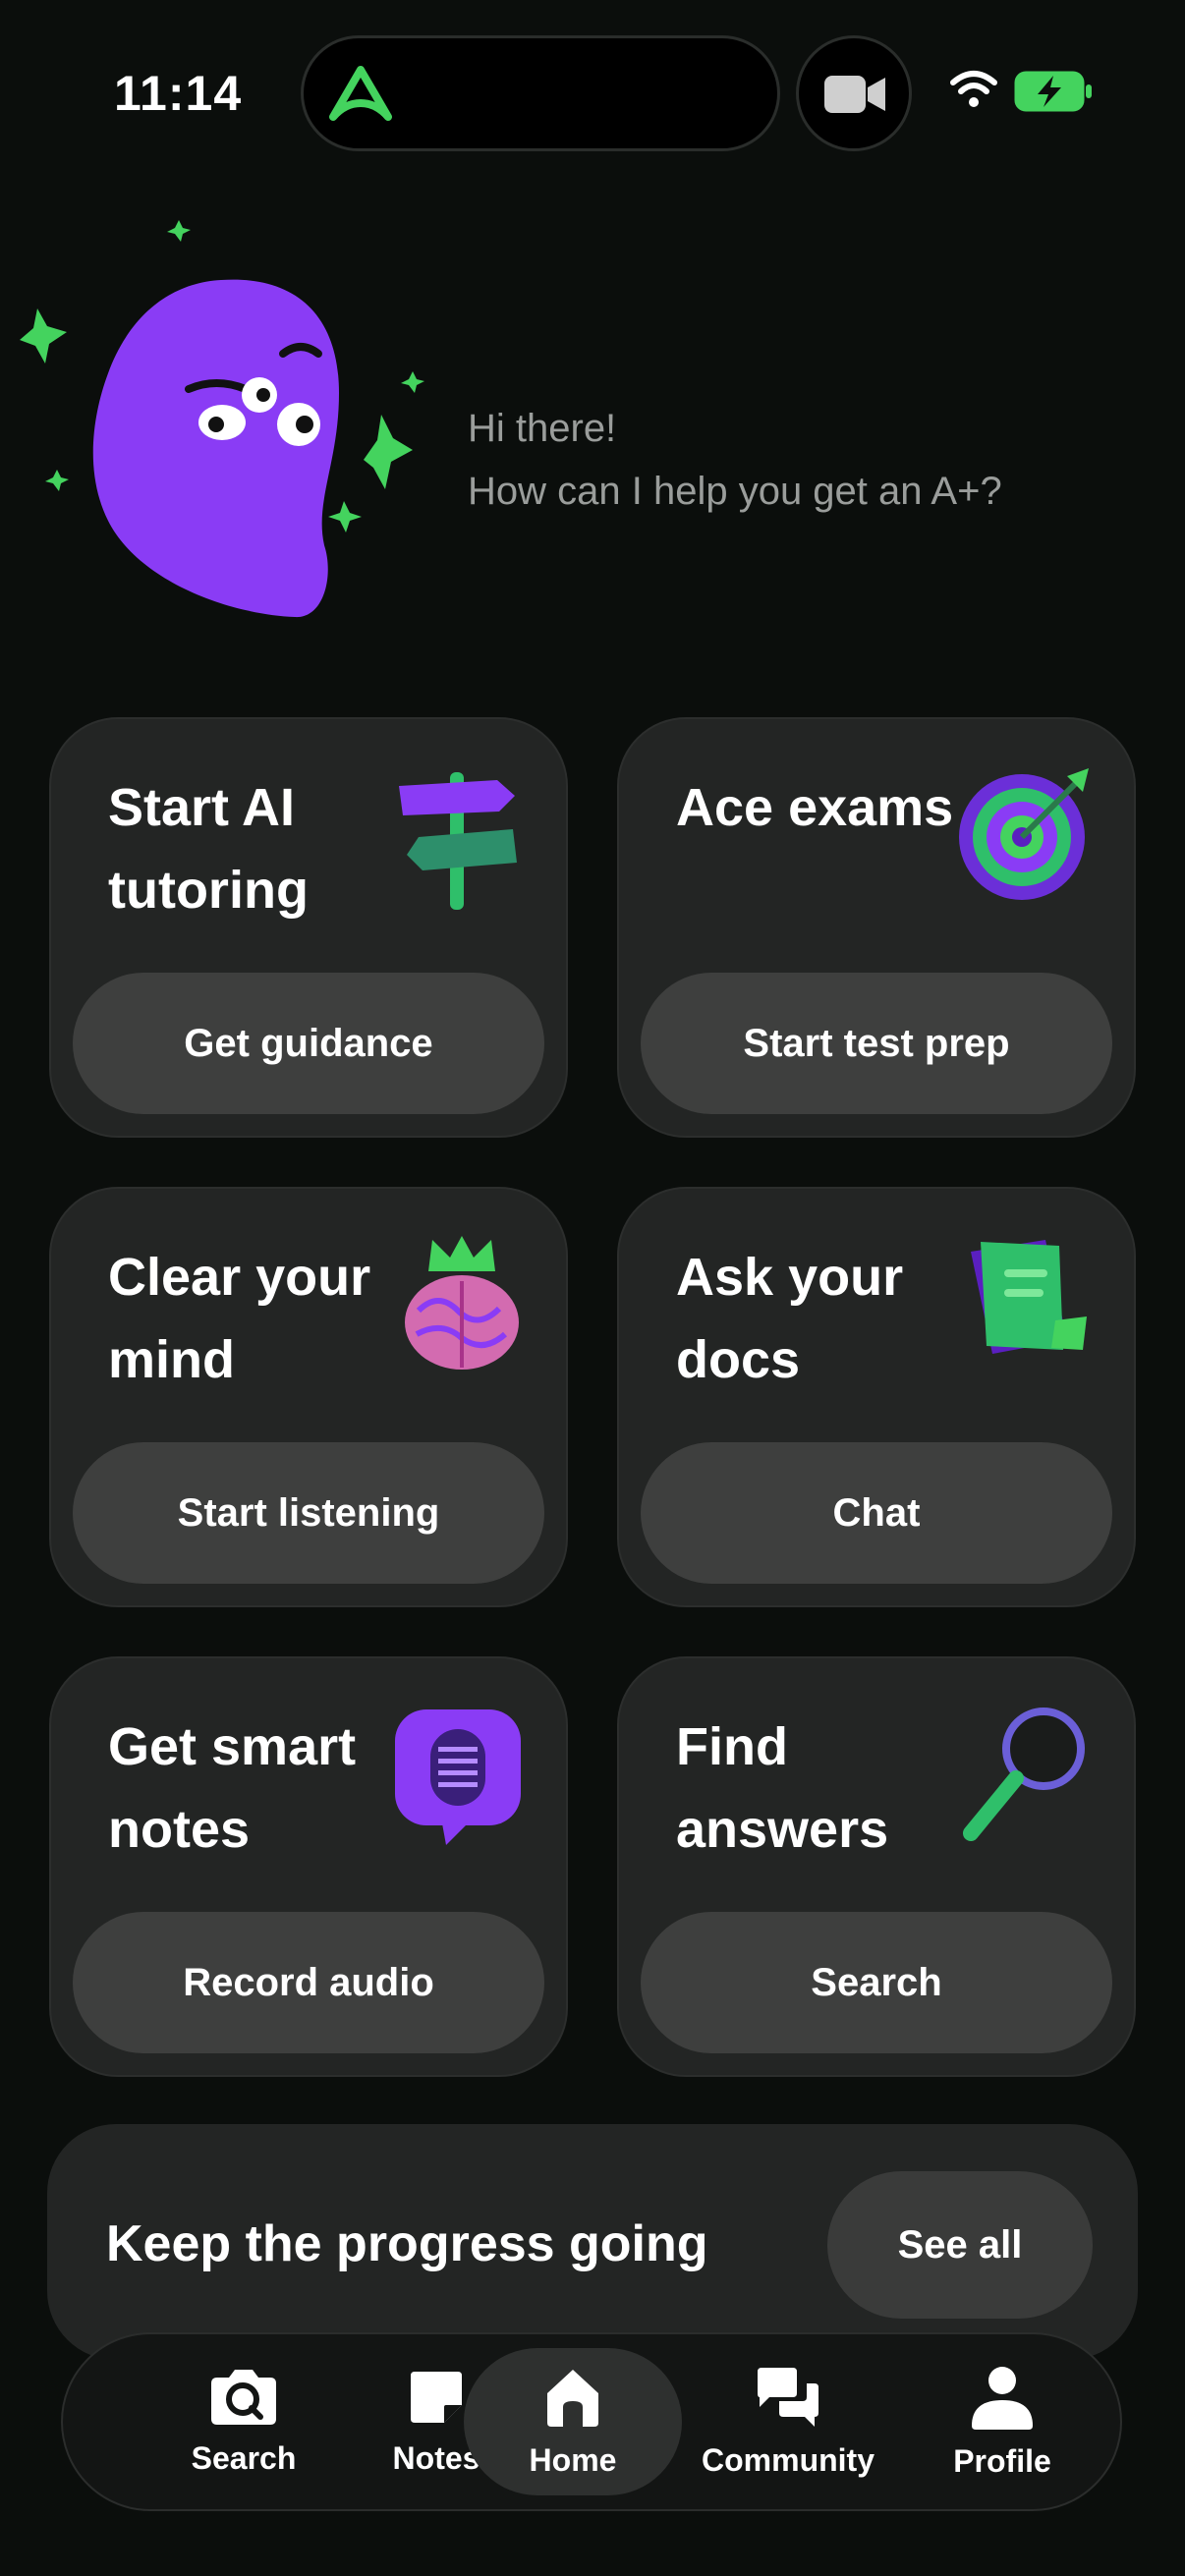 Image resolution: width=1185 pixels, height=2576 pixels. What do you see at coordinates (209, 849) in the screenshot?
I see `card-title: Start AI tutoring` at bounding box center [209, 849].